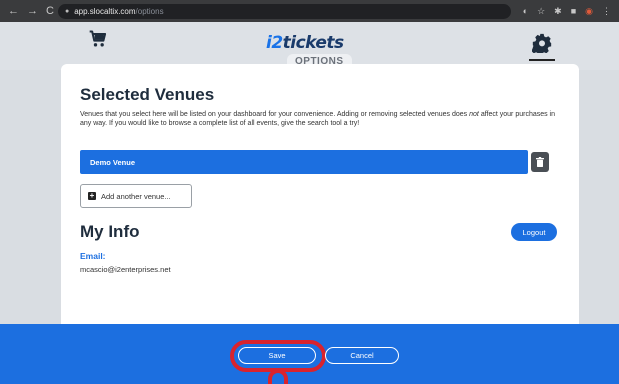 This screenshot has width=619, height=384. I want to click on email-value: mcascio@i2enterprises.net, so click(125, 269).